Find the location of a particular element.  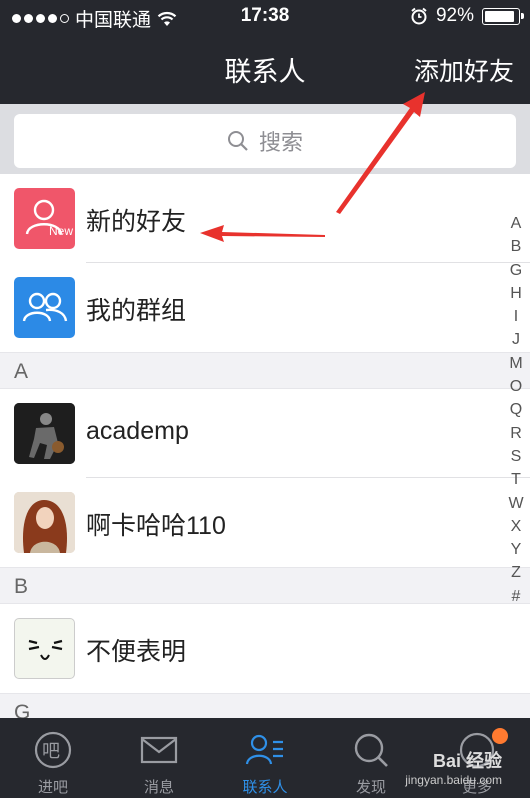

alphabet-index: A B G H I J M O Q R S T W X Y Z # is located at coordinates (516, 410).